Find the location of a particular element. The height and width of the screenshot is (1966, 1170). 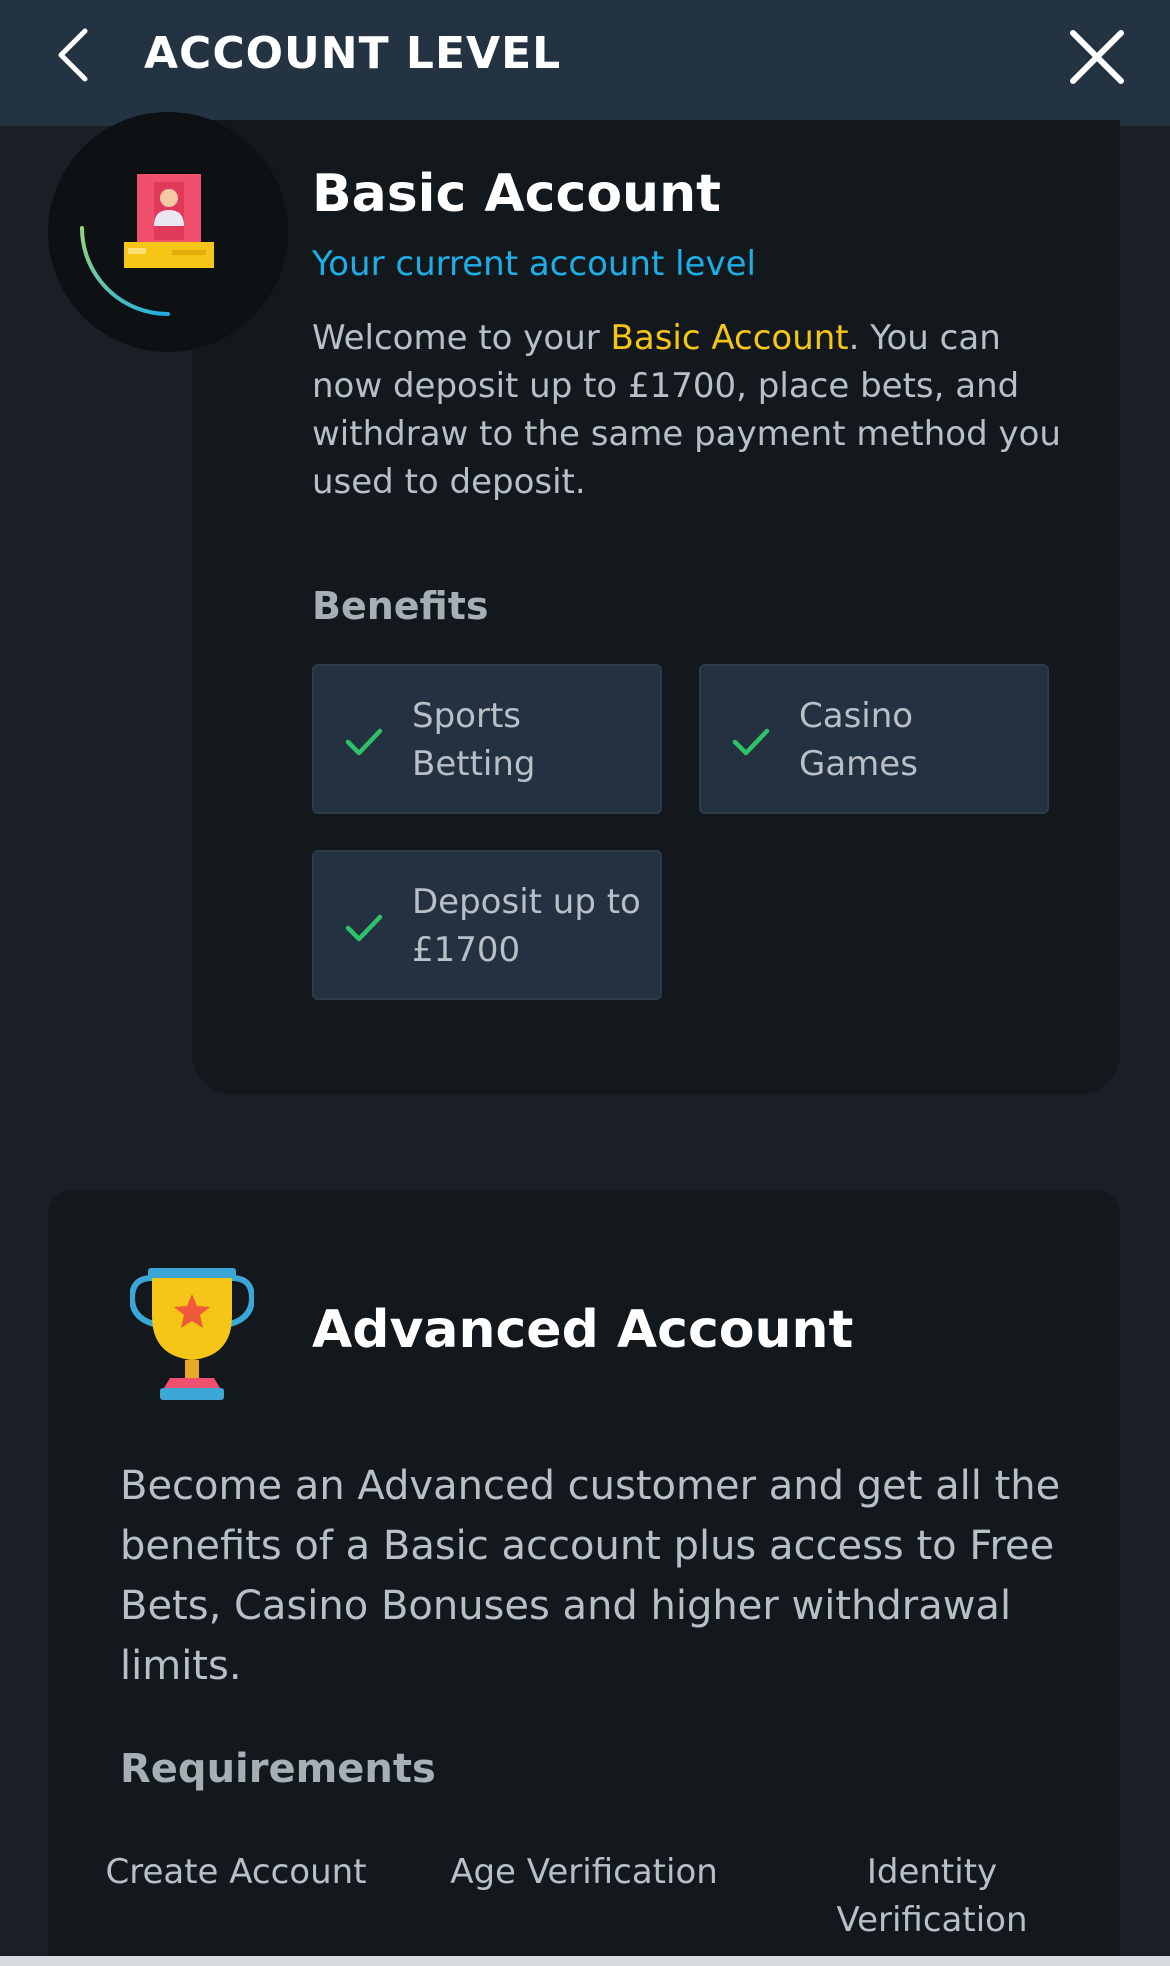

desc-highlight: Basic Account is located at coordinates (729, 338).